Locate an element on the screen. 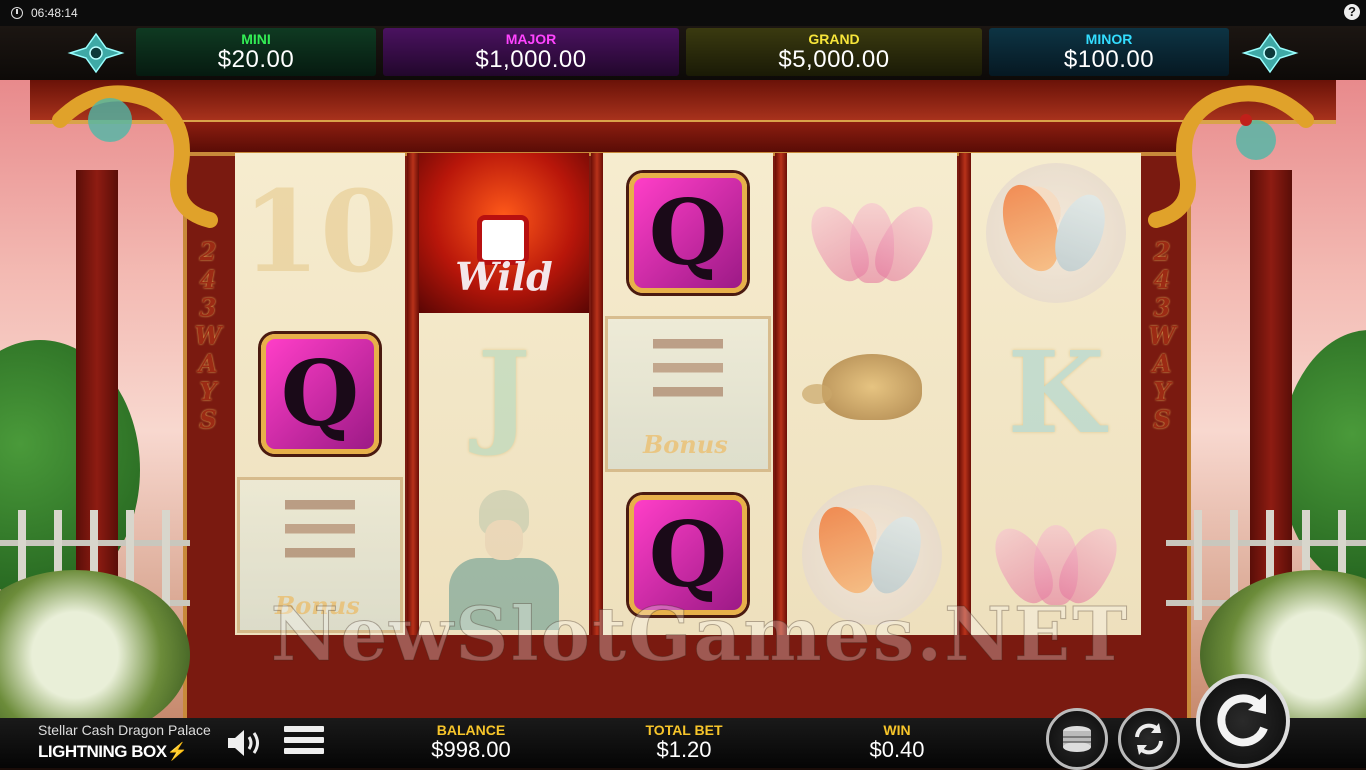 The image size is (1366, 770). reel-symbol: J is located at coordinates (504, 394).